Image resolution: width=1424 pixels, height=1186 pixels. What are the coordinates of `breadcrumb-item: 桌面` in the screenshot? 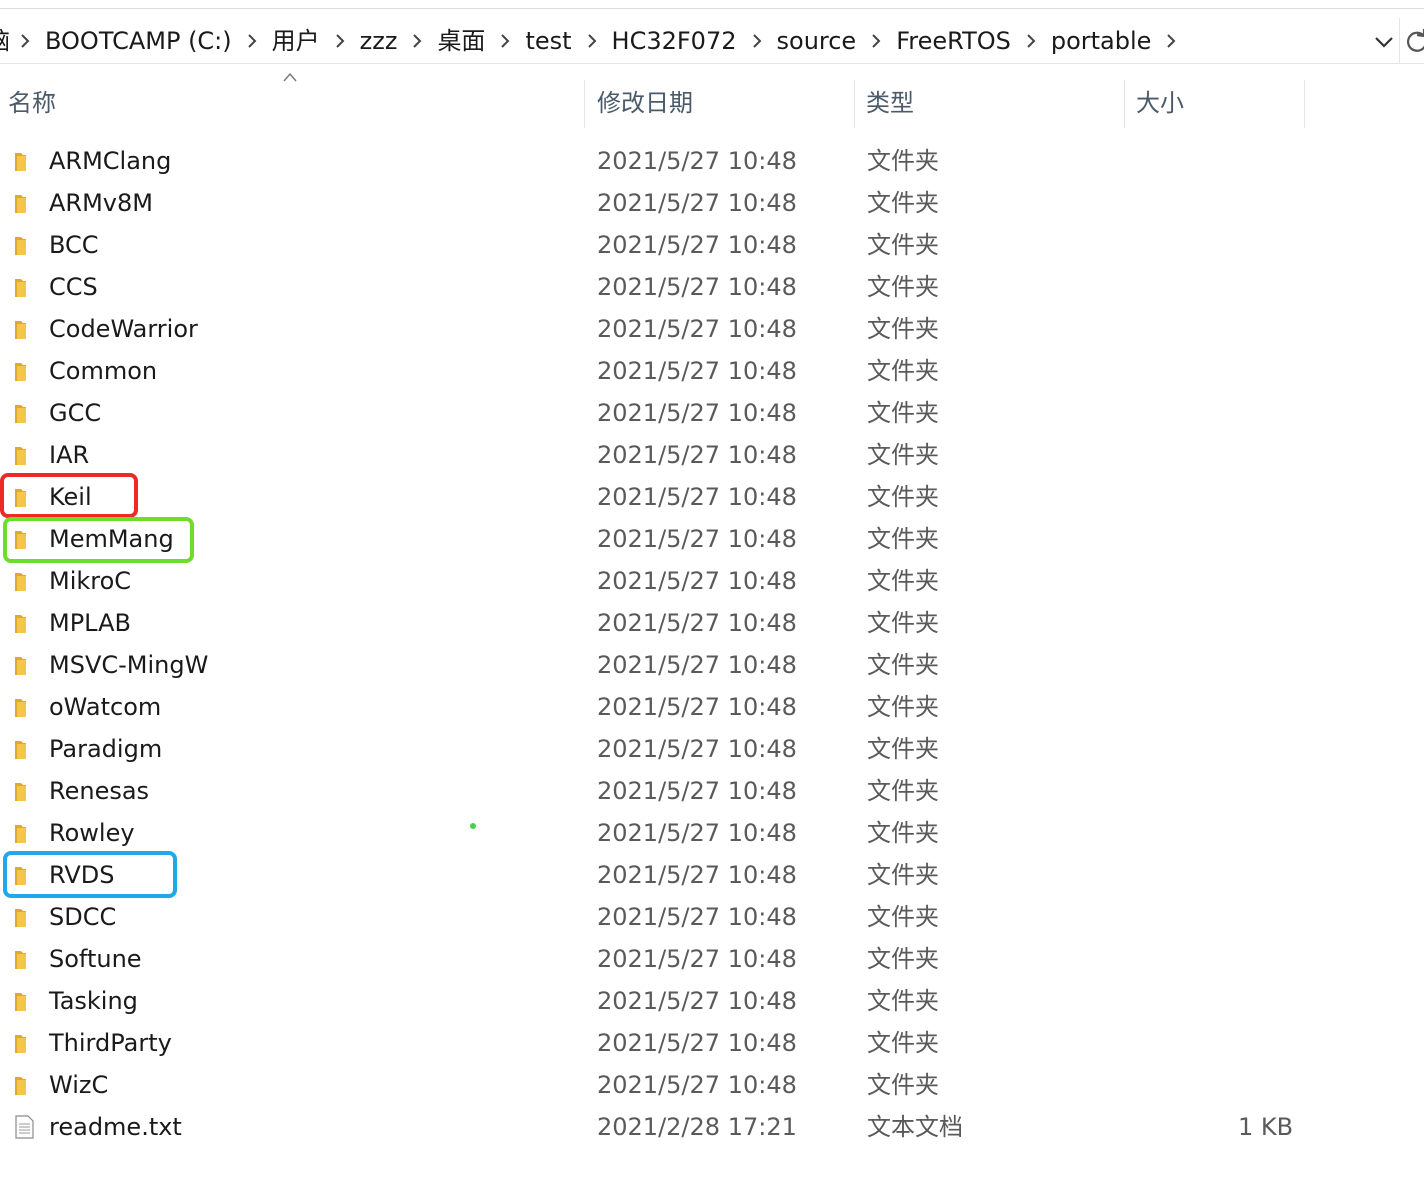 It's located at (461, 41).